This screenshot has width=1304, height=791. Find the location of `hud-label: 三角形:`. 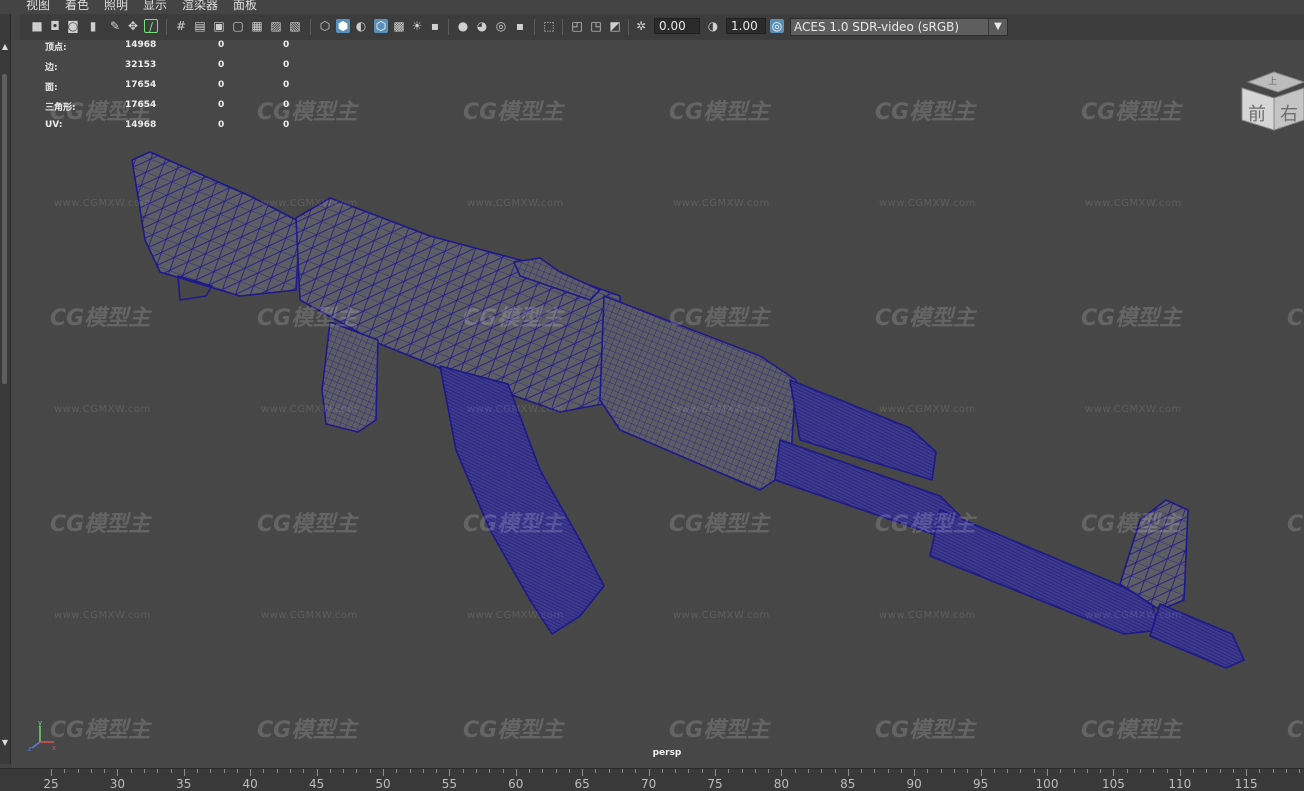

hud-label: 三角形: is located at coordinates (60, 108).